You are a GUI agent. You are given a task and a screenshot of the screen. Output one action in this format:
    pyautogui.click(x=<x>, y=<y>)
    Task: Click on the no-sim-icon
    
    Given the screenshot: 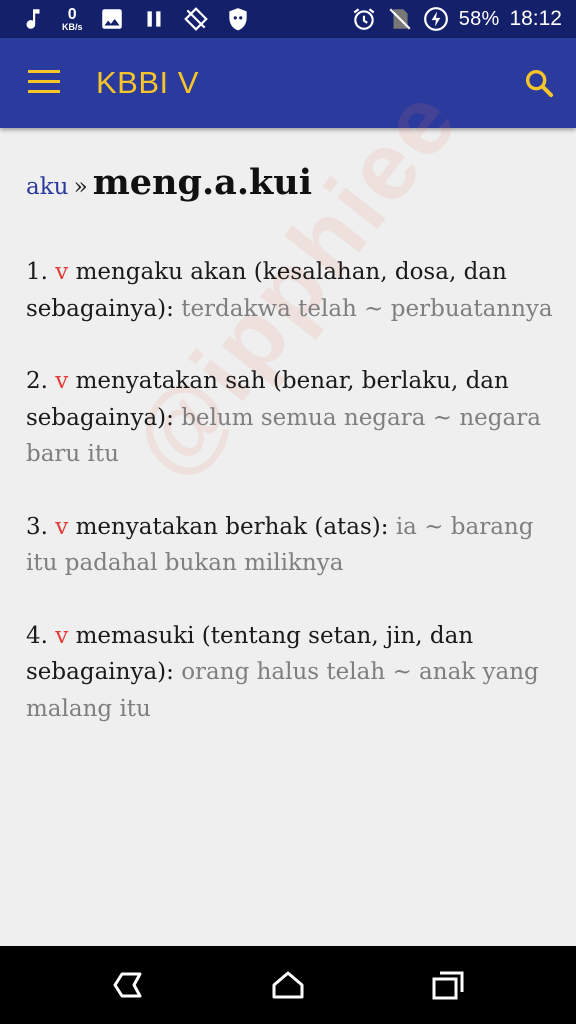 What is the action you would take?
    pyautogui.click(x=400, y=19)
    